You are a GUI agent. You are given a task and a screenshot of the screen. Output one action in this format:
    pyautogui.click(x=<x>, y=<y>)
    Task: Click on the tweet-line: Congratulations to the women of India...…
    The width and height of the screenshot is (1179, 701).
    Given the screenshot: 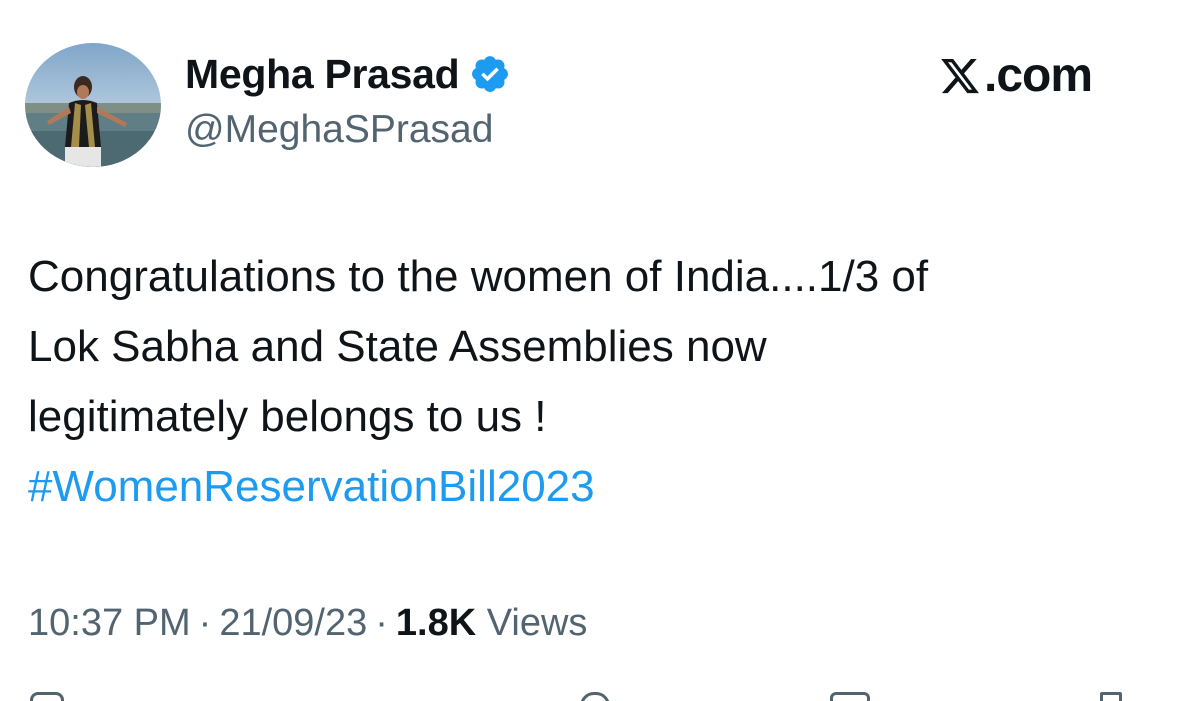 What is the action you would take?
    pyautogui.click(x=478, y=276)
    